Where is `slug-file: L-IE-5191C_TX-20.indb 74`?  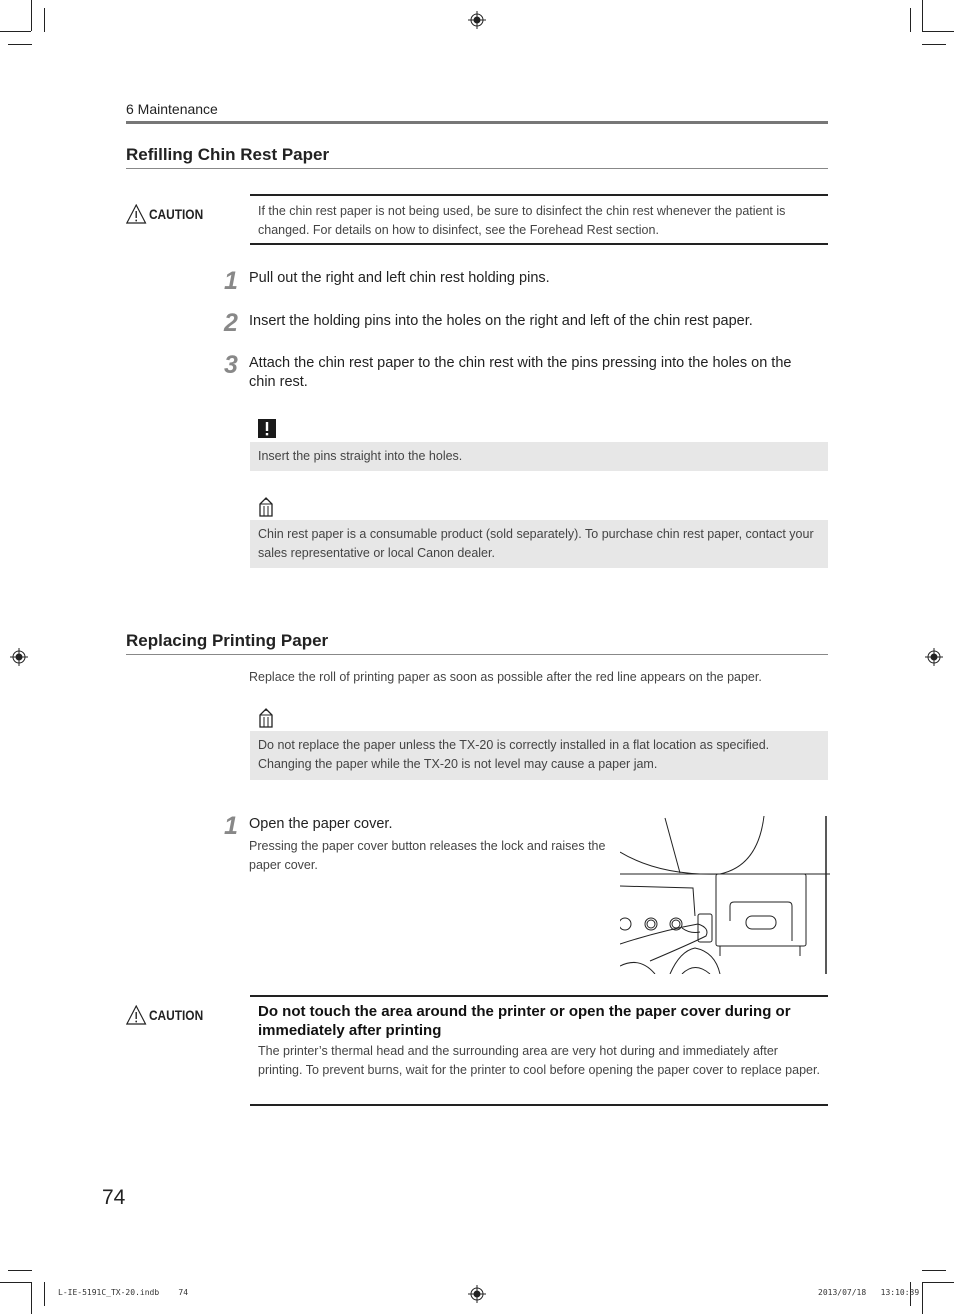
slug-file: L-IE-5191C_TX-20.indb 74 is located at coordinates (123, 1292).